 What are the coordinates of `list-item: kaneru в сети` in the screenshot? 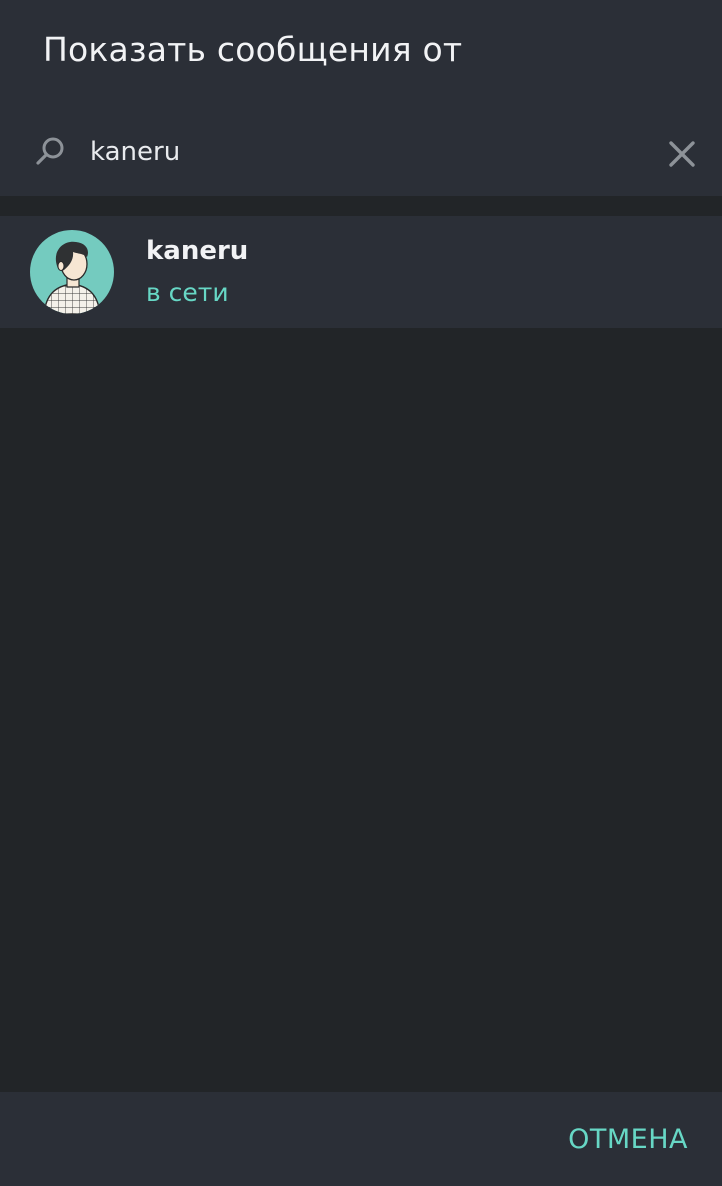 It's located at (361, 272).